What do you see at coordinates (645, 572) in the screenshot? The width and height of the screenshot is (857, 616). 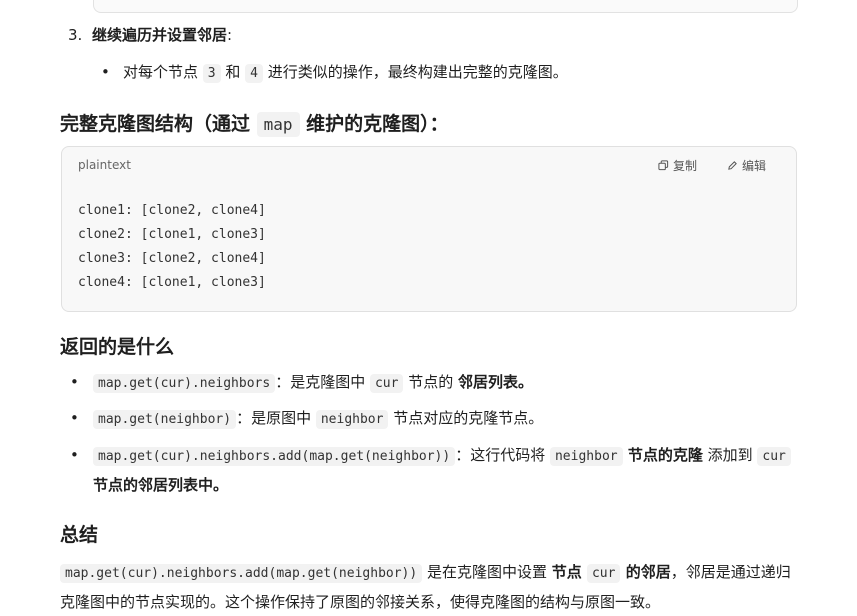 I see `summary-bold: 的邻居` at bounding box center [645, 572].